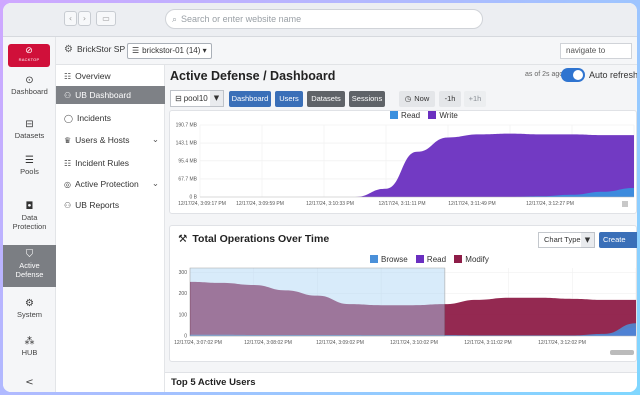  I want to click on users-icon: ♛, so click(68, 140).